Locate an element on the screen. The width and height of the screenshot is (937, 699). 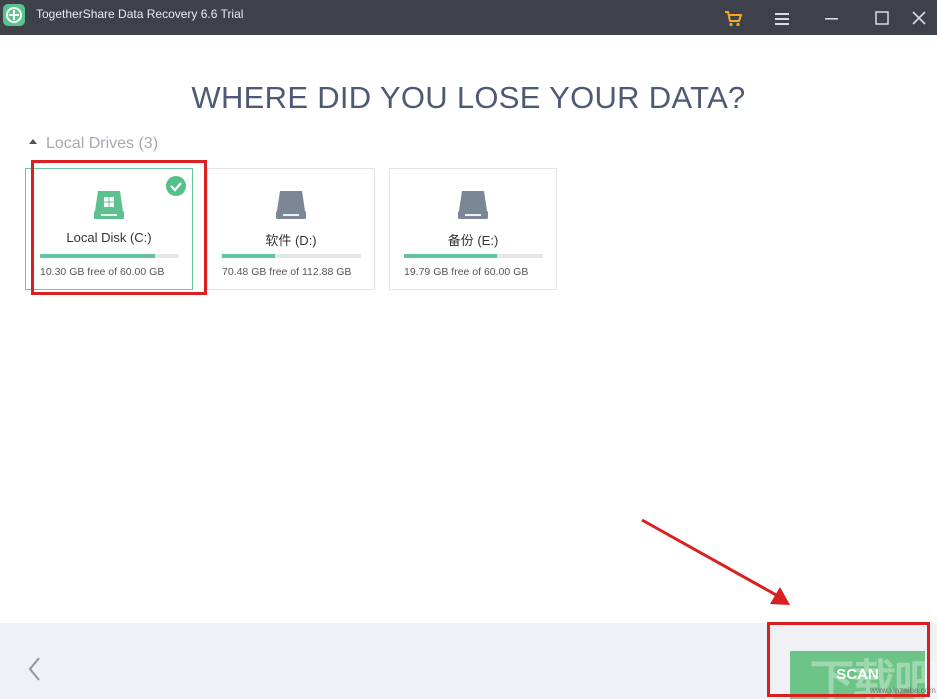
maximize-icon is located at coordinates (882, 18).